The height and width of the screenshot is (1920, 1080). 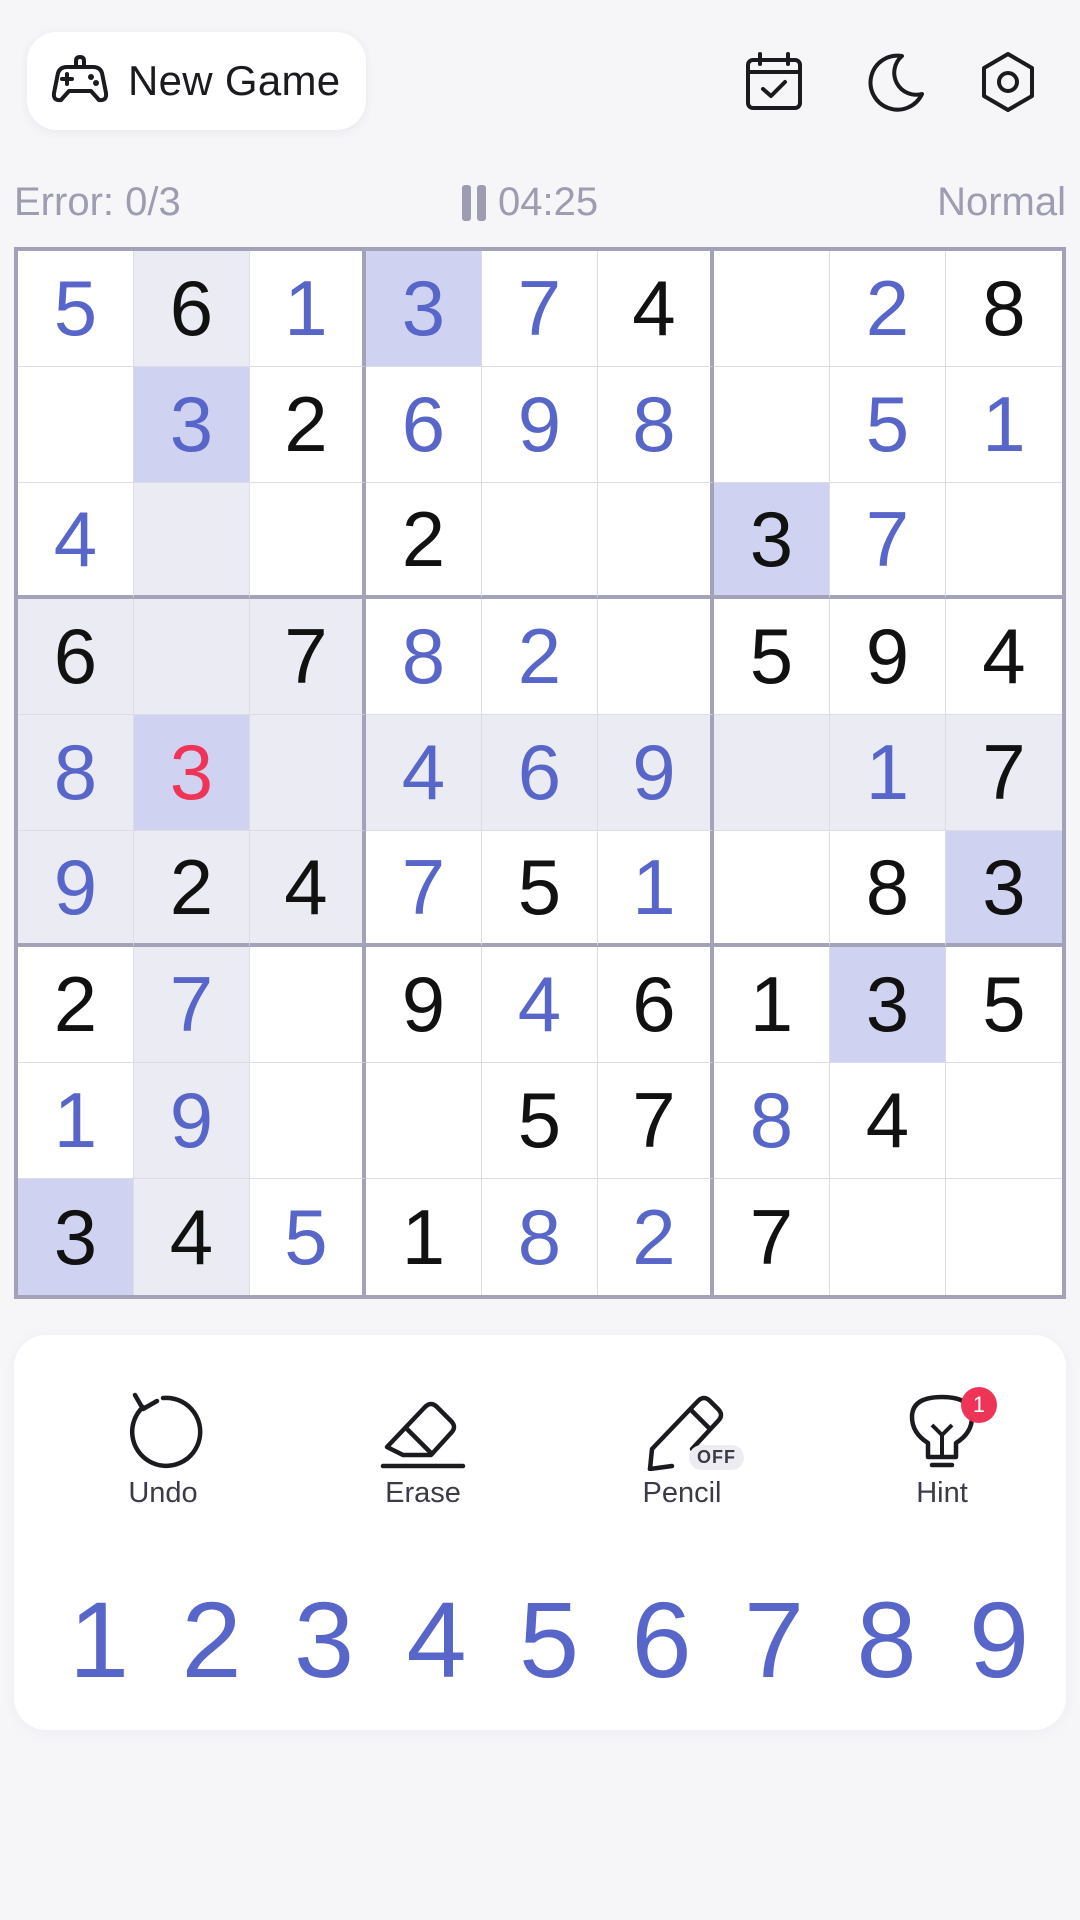 I want to click on board-cell-r9-c2: 4, so click(x=192, y=1237).